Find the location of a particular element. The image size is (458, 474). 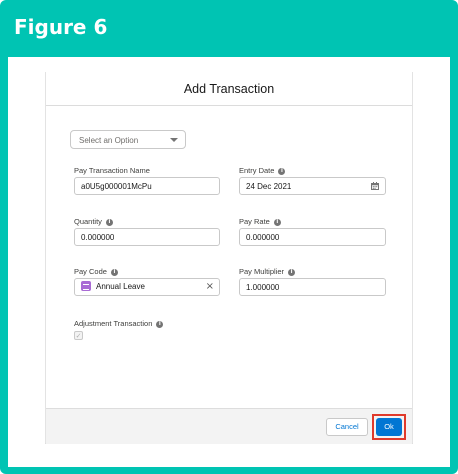

pay-rate-label: Pay Rate i is located at coordinates (260, 221).